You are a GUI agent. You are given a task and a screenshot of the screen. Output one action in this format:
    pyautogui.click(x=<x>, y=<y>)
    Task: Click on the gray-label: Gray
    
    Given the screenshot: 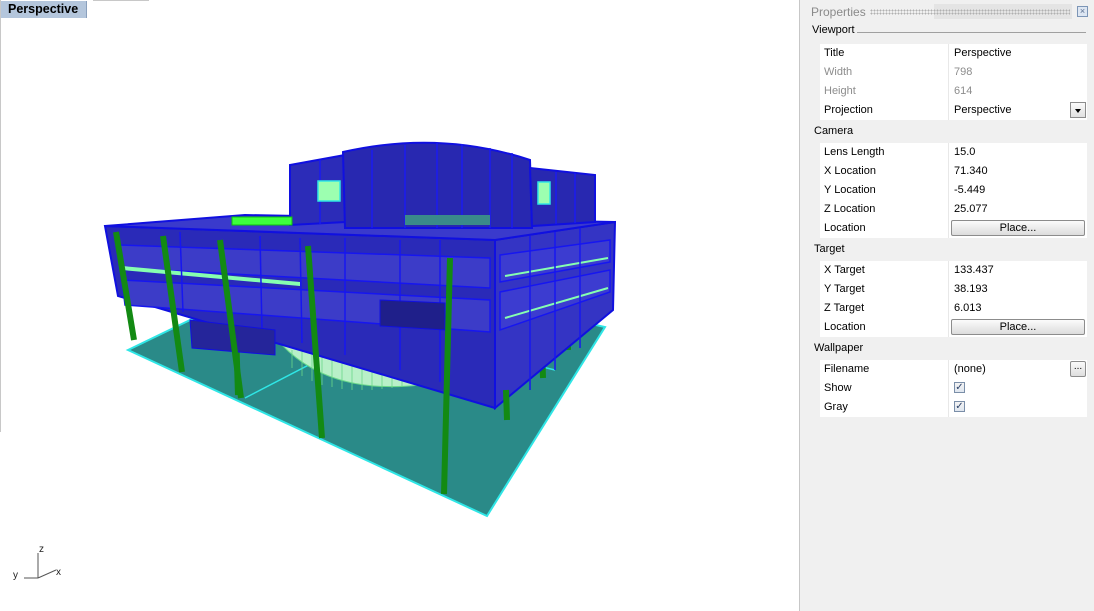 What is the action you would take?
    pyautogui.click(x=836, y=407)
    